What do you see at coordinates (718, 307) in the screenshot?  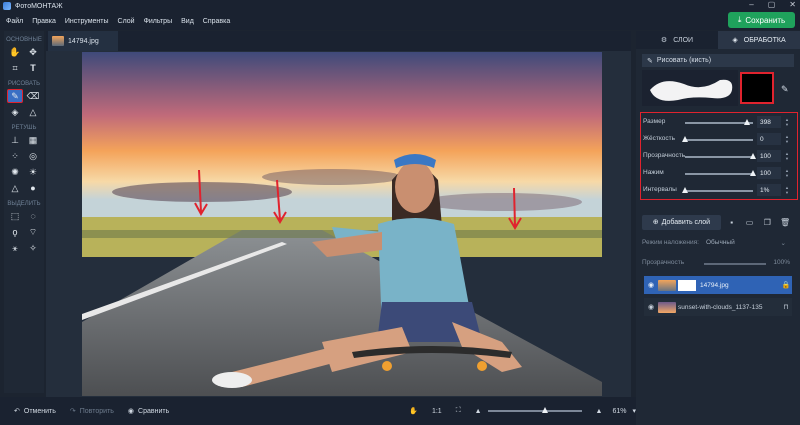 I see `layer-row: ◉ sunset-with-clouds_1137-135 ⊓` at bounding box center [718, 307].